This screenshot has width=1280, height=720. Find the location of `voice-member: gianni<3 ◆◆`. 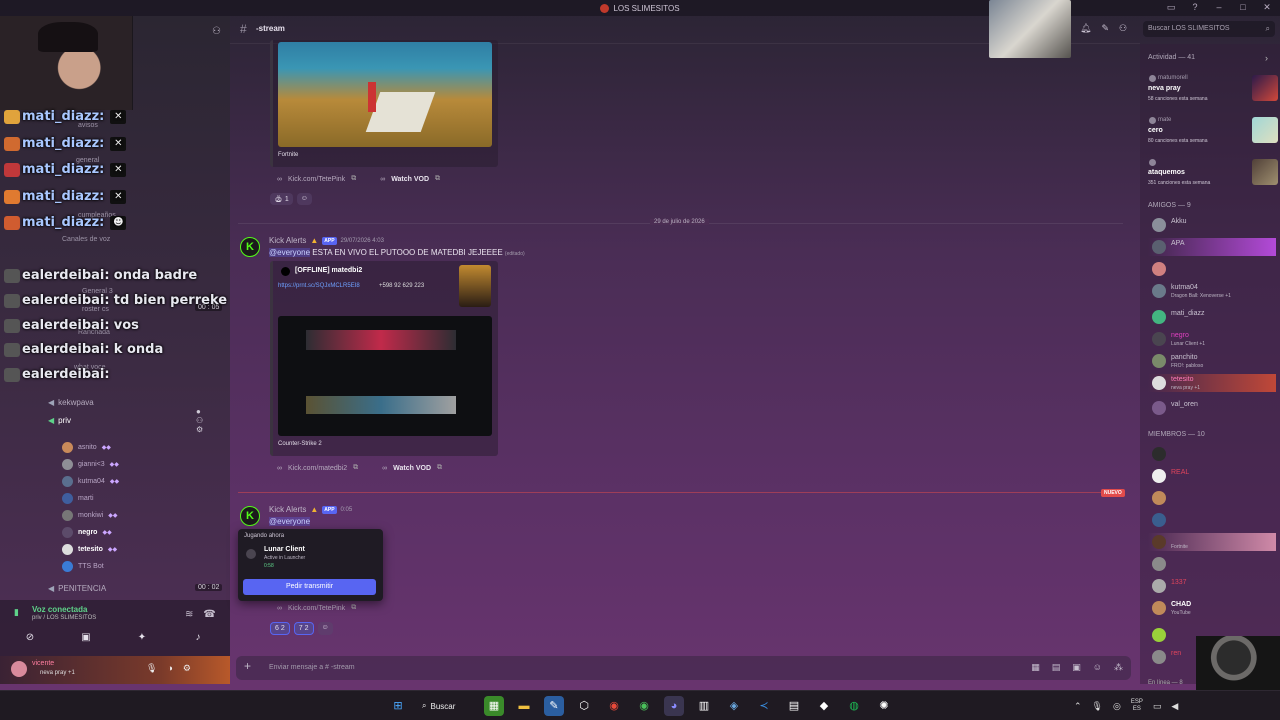

voice-member: gianni<3 ◆◆ is located at coordinates (90, 464).